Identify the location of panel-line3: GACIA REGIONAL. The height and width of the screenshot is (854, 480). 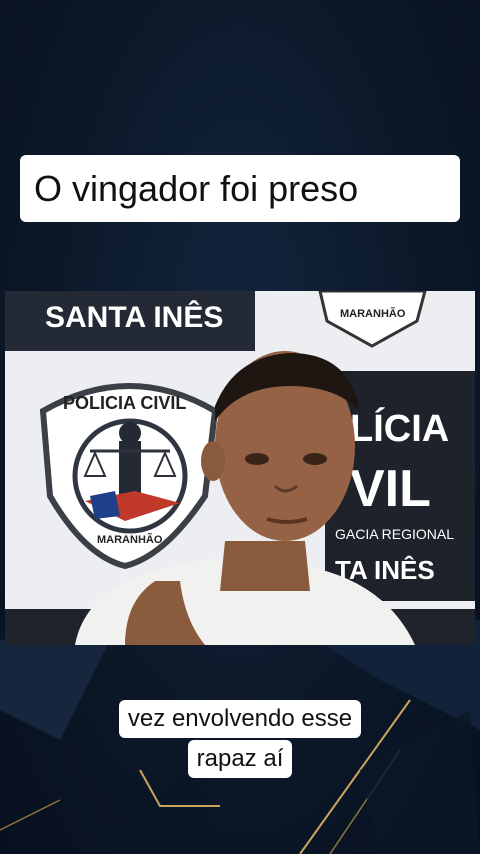
(394, 534).